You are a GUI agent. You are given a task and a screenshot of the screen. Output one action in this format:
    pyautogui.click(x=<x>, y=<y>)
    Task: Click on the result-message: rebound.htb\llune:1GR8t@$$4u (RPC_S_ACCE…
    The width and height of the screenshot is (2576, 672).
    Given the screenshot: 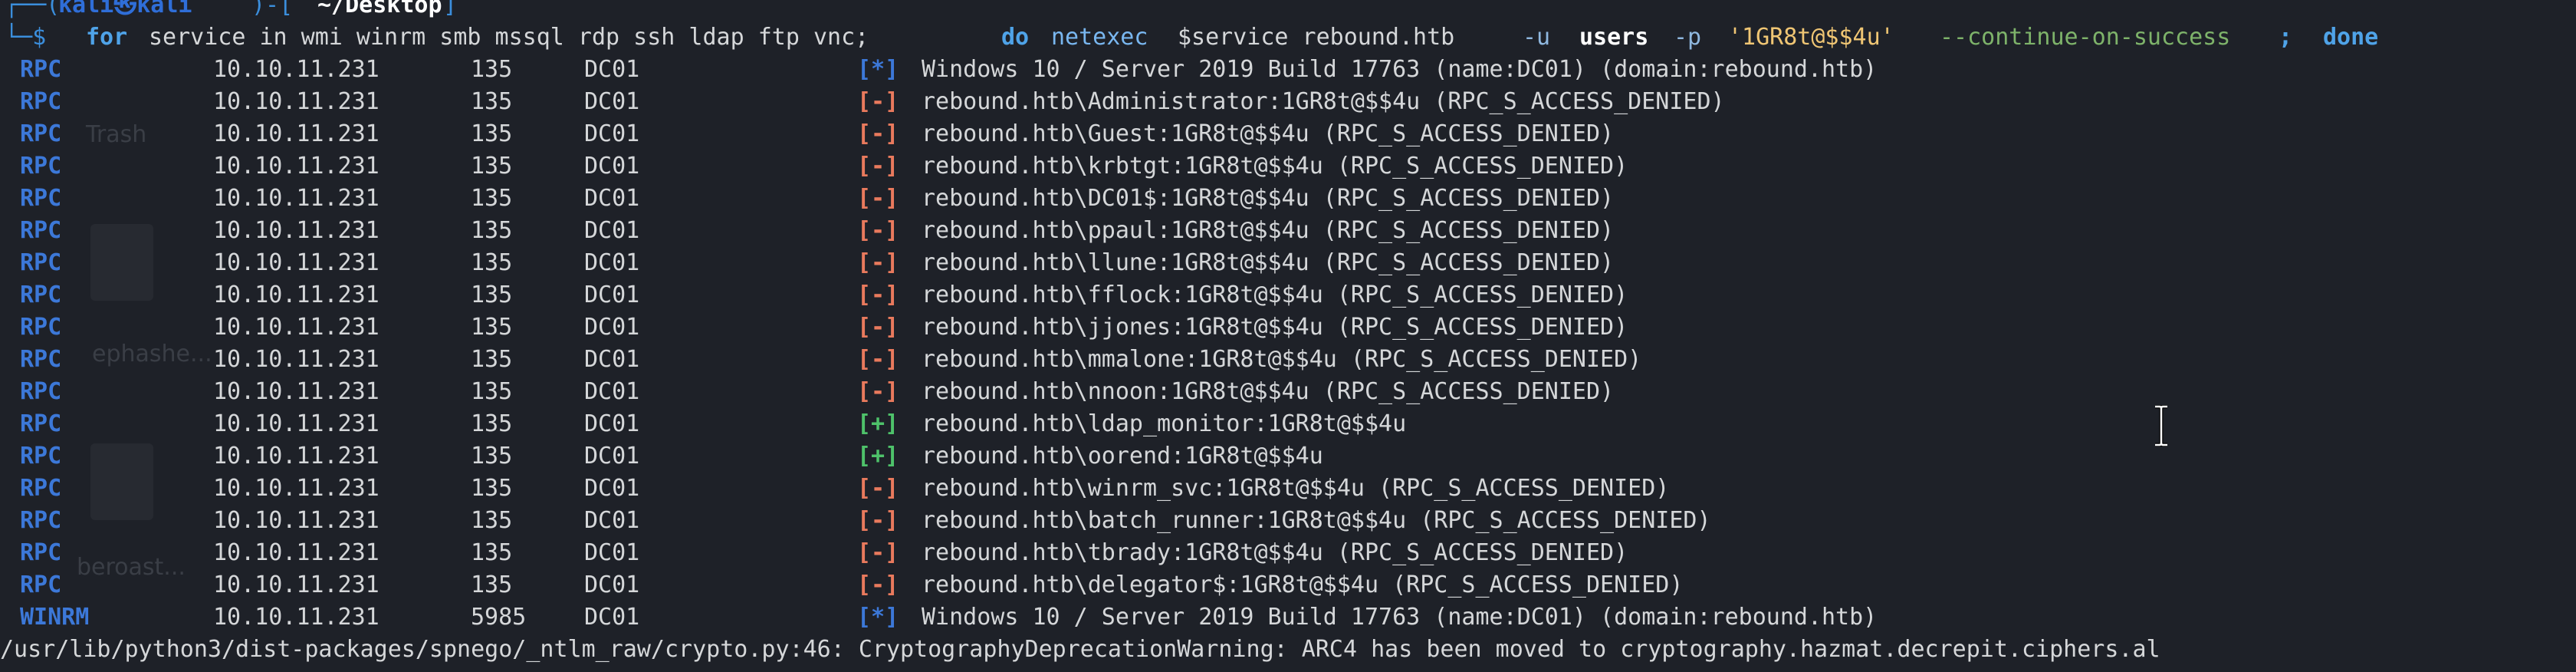 What is the action you would take?
    pyautogui.click(x=1268, y=262)
    